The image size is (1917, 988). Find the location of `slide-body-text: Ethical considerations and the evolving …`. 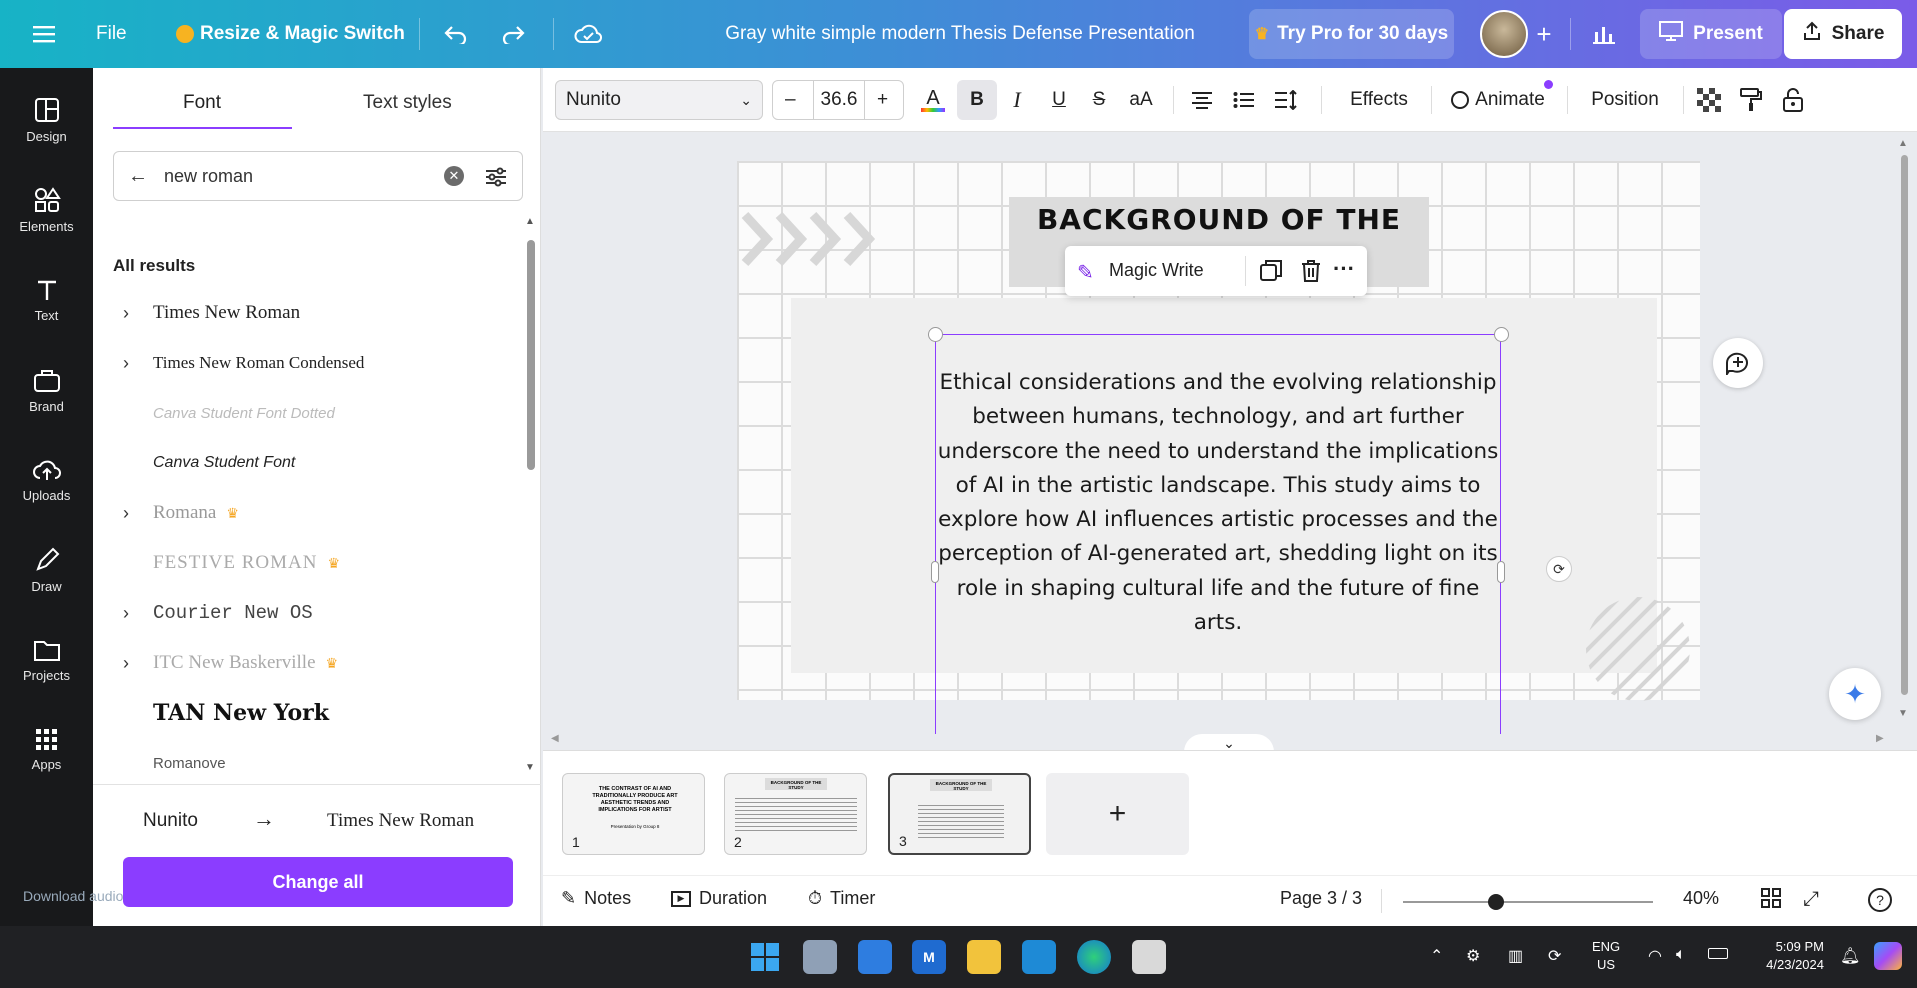

slide-body-text: Ethical considerations and the evolving … is located at coordinates (1218, 503).